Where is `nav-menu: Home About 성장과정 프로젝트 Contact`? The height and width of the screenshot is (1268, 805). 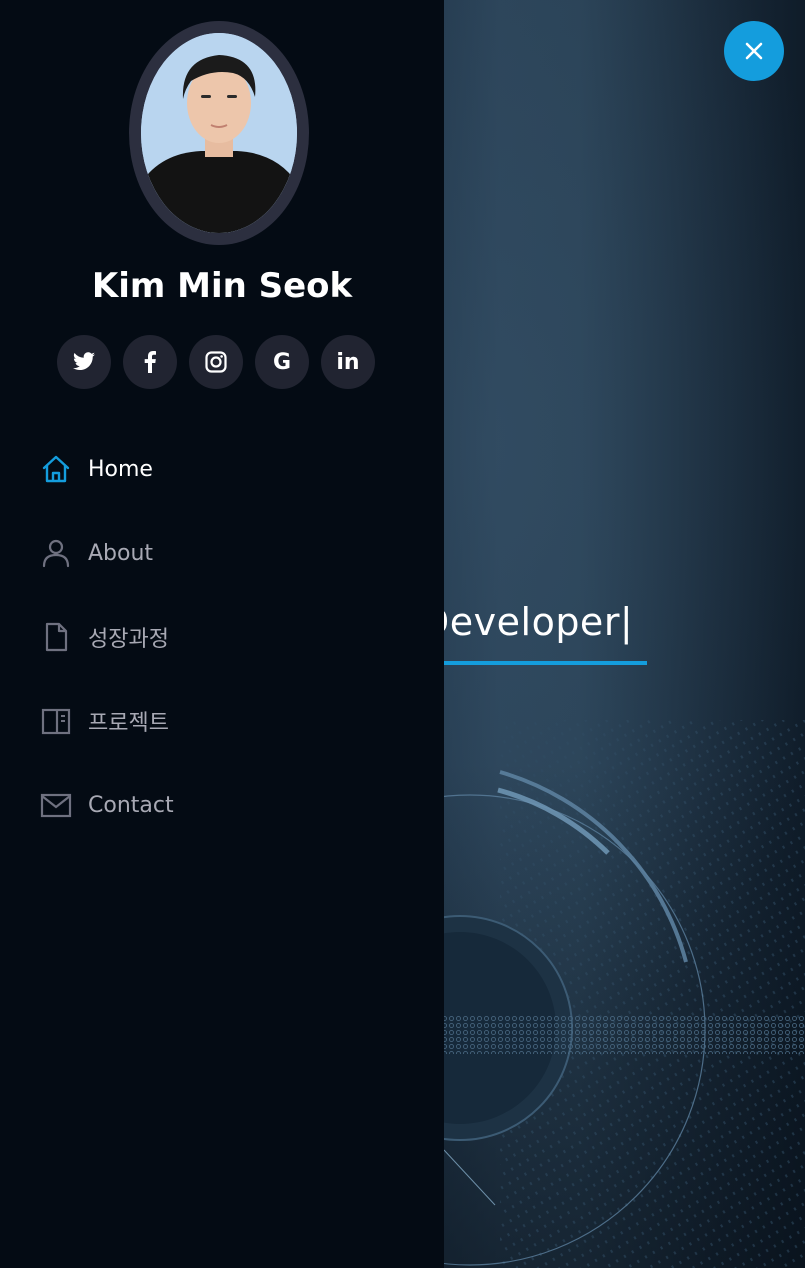
nav-menu: Home About 성장과정 프로젝트 Contact is located at coordinates (220, 650).